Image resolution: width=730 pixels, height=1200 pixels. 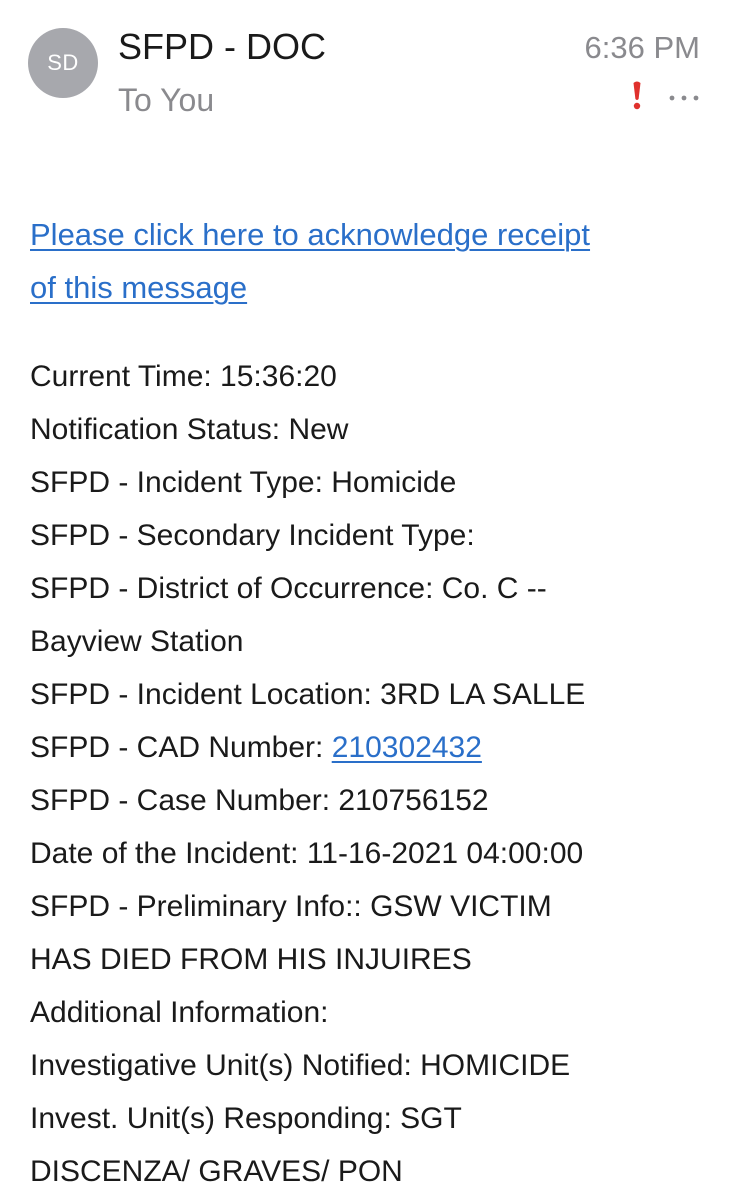 I want to click on recipient-label: To You, so click(x=166, y=100).